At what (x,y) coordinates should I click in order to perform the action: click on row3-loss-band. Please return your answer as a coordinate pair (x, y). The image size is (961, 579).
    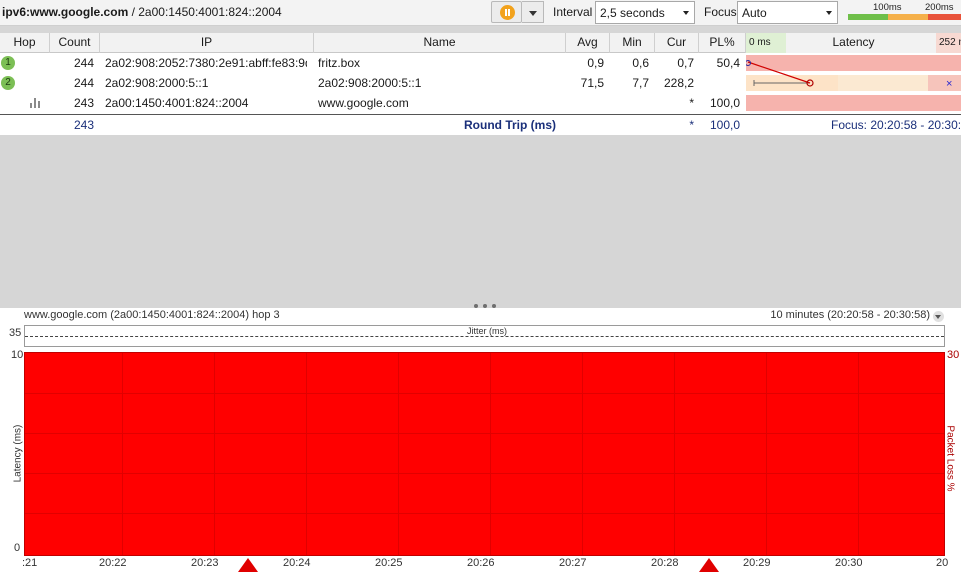
    Looking at the image, I should click on (853, 103).